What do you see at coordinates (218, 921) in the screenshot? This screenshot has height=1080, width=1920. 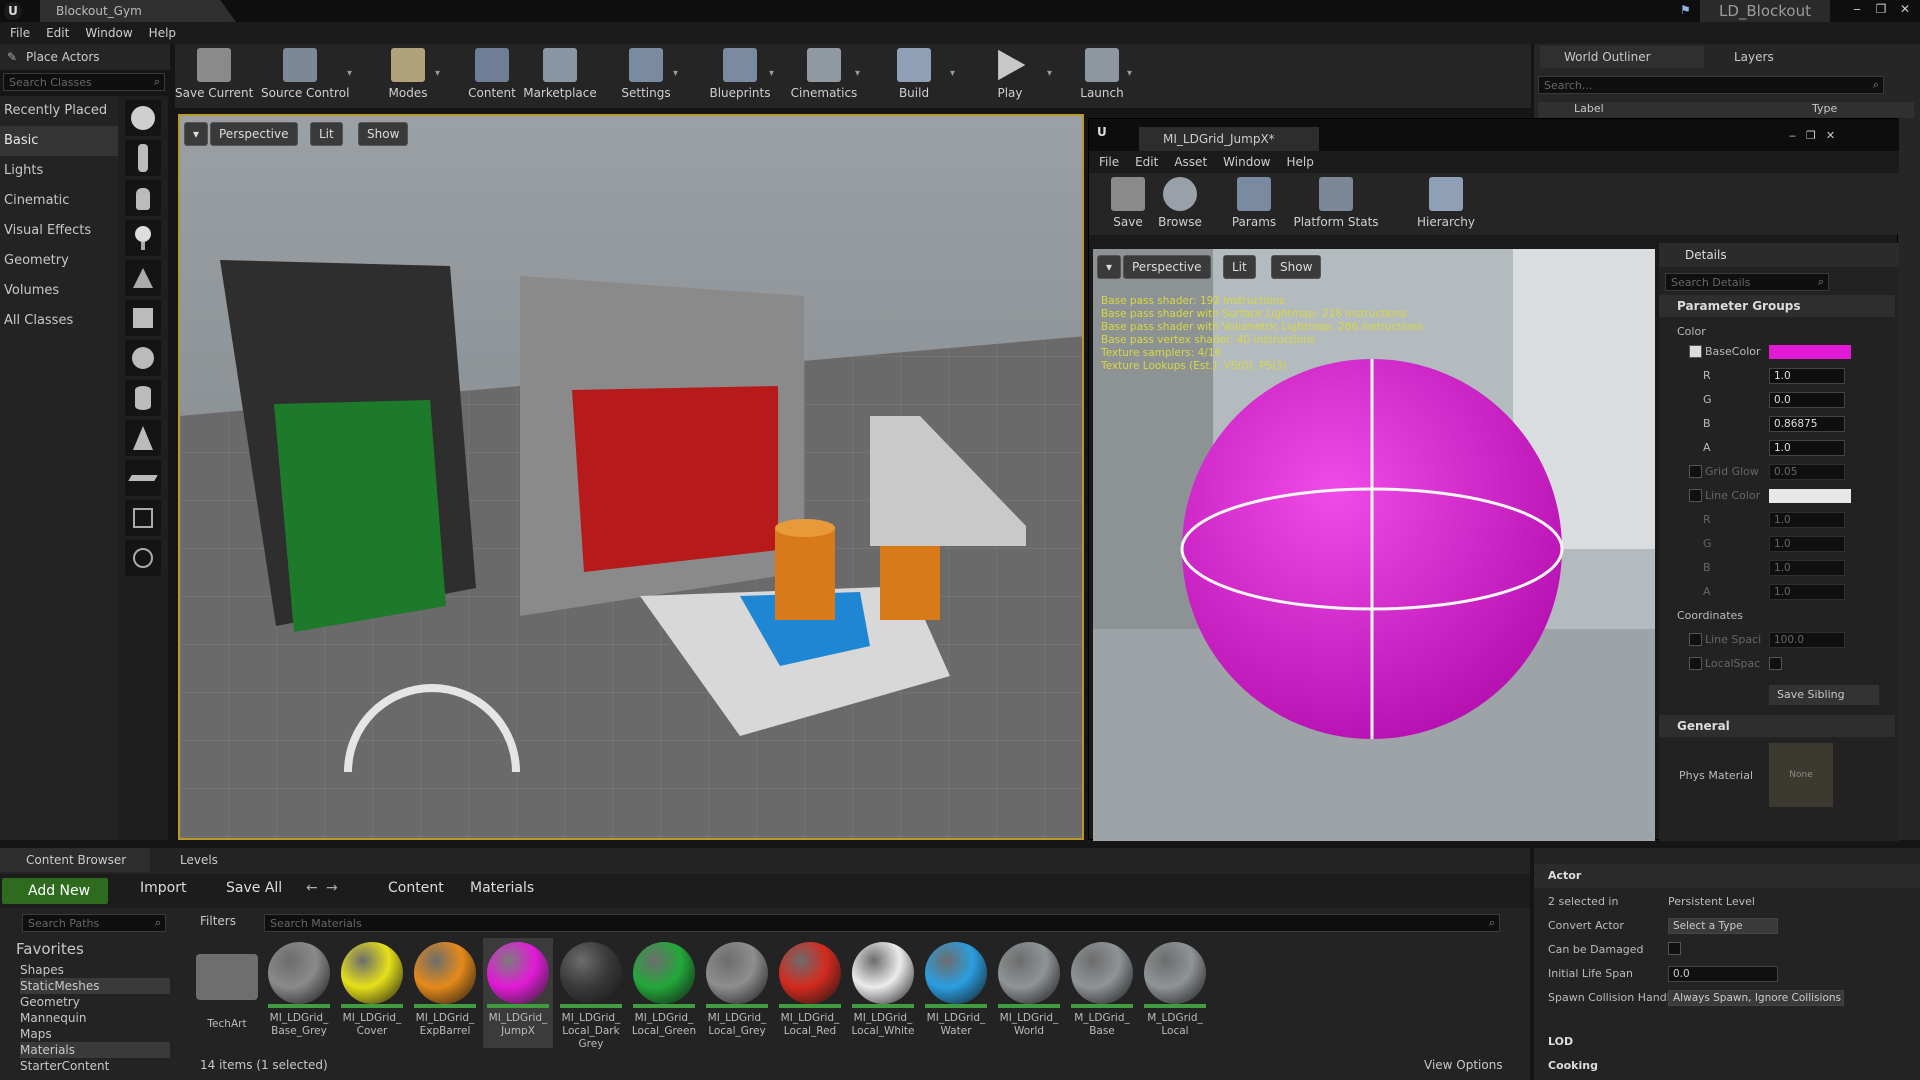 I see `filters-button: Filters` at bounding box center [218, 921].